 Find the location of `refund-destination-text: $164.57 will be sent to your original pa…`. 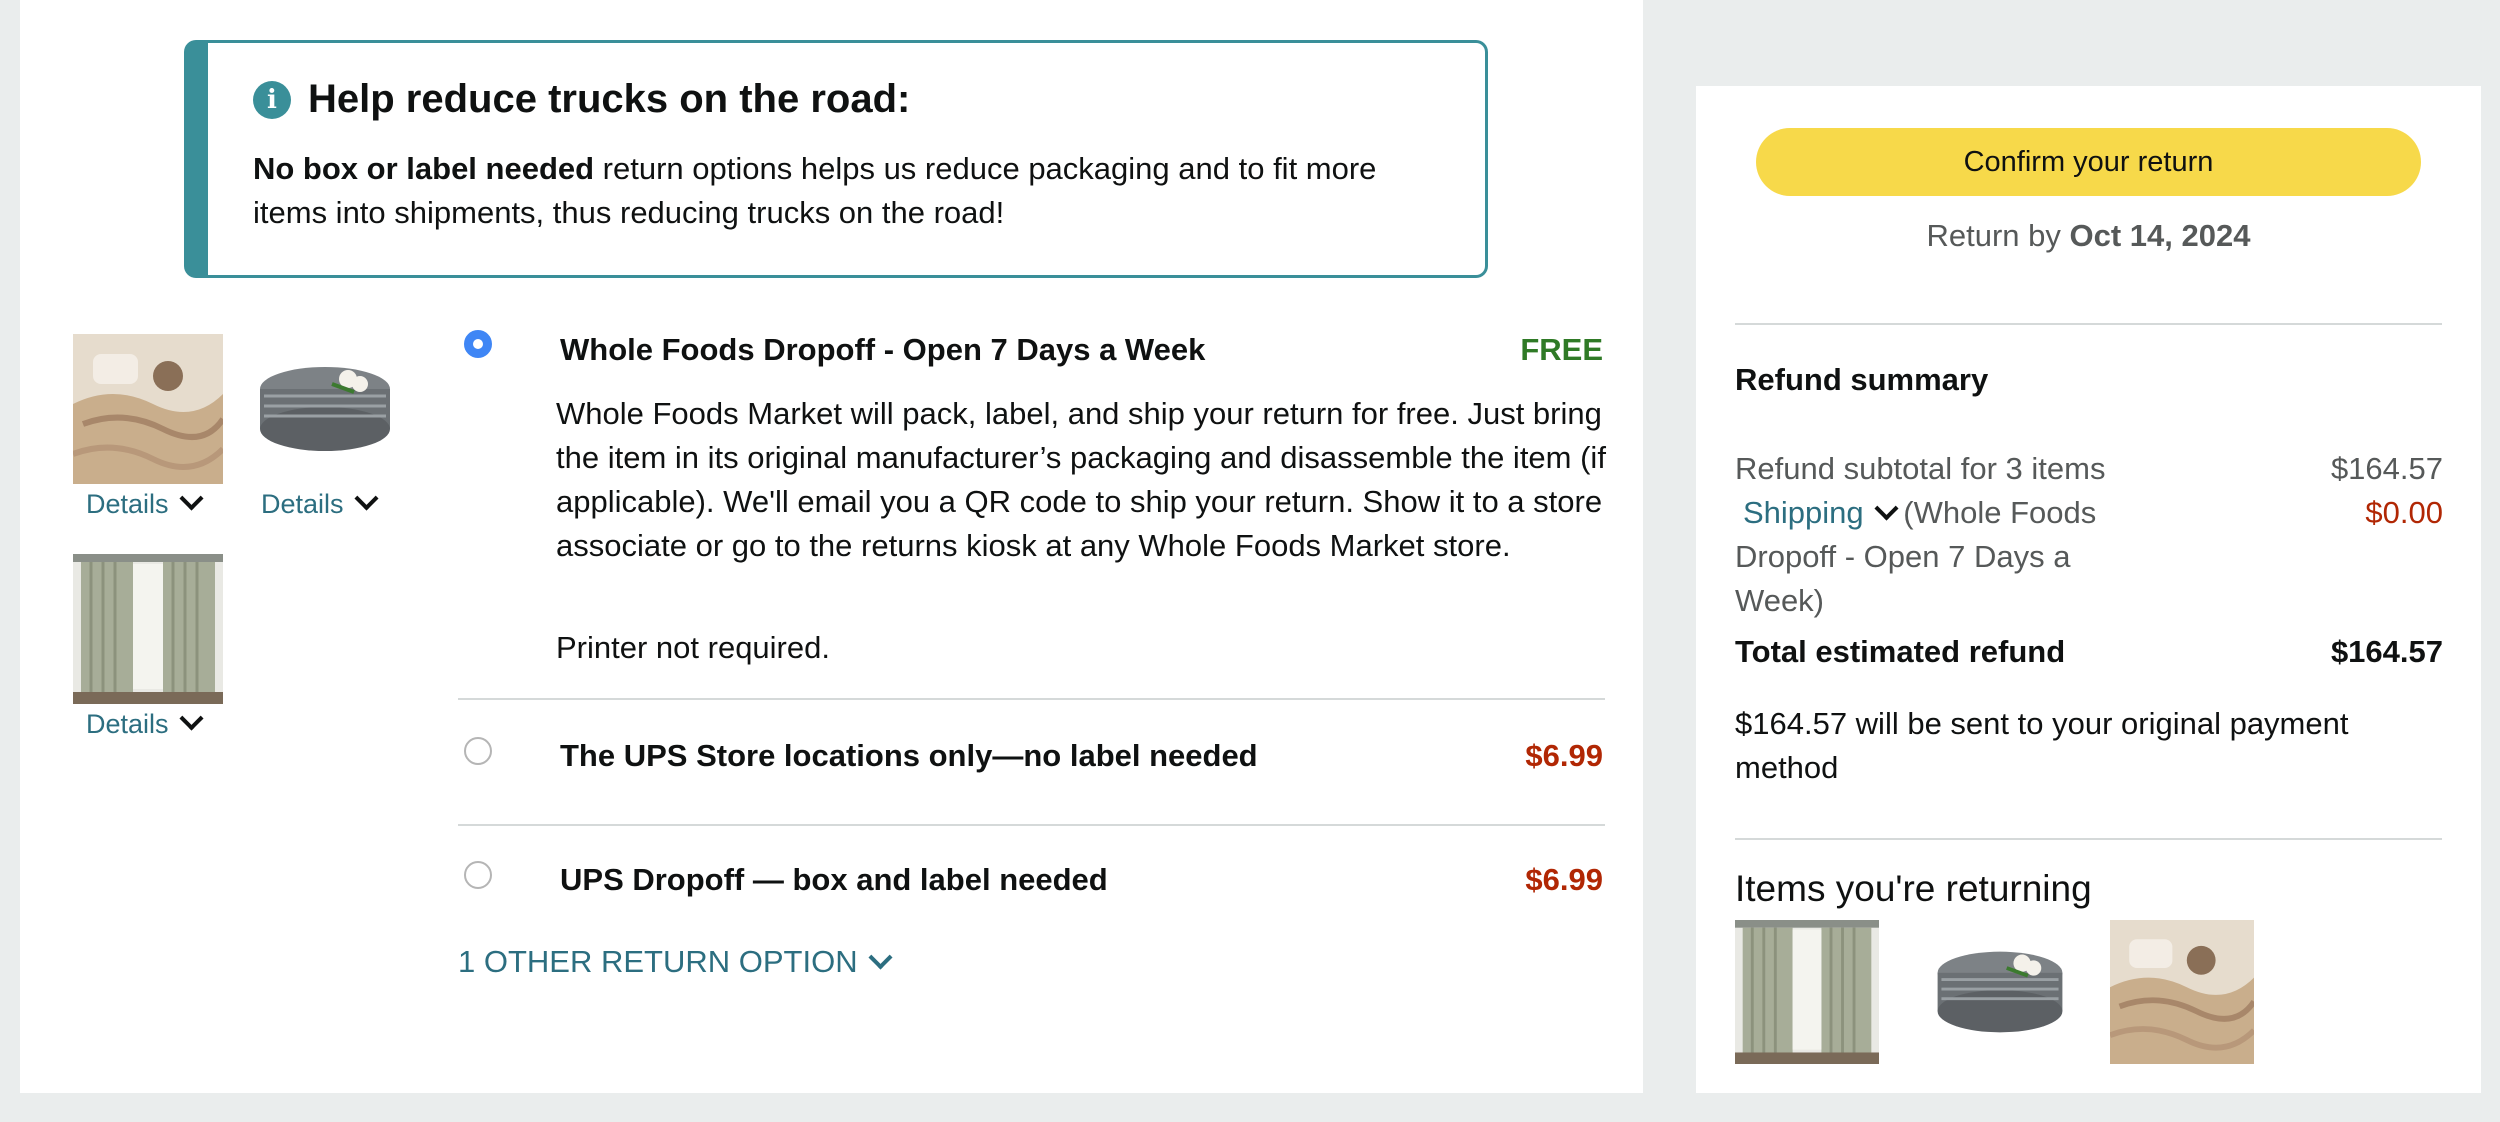

refund-destination-text: $164.57 will be sent to your original pa… is located at coordinates (2042, 745).